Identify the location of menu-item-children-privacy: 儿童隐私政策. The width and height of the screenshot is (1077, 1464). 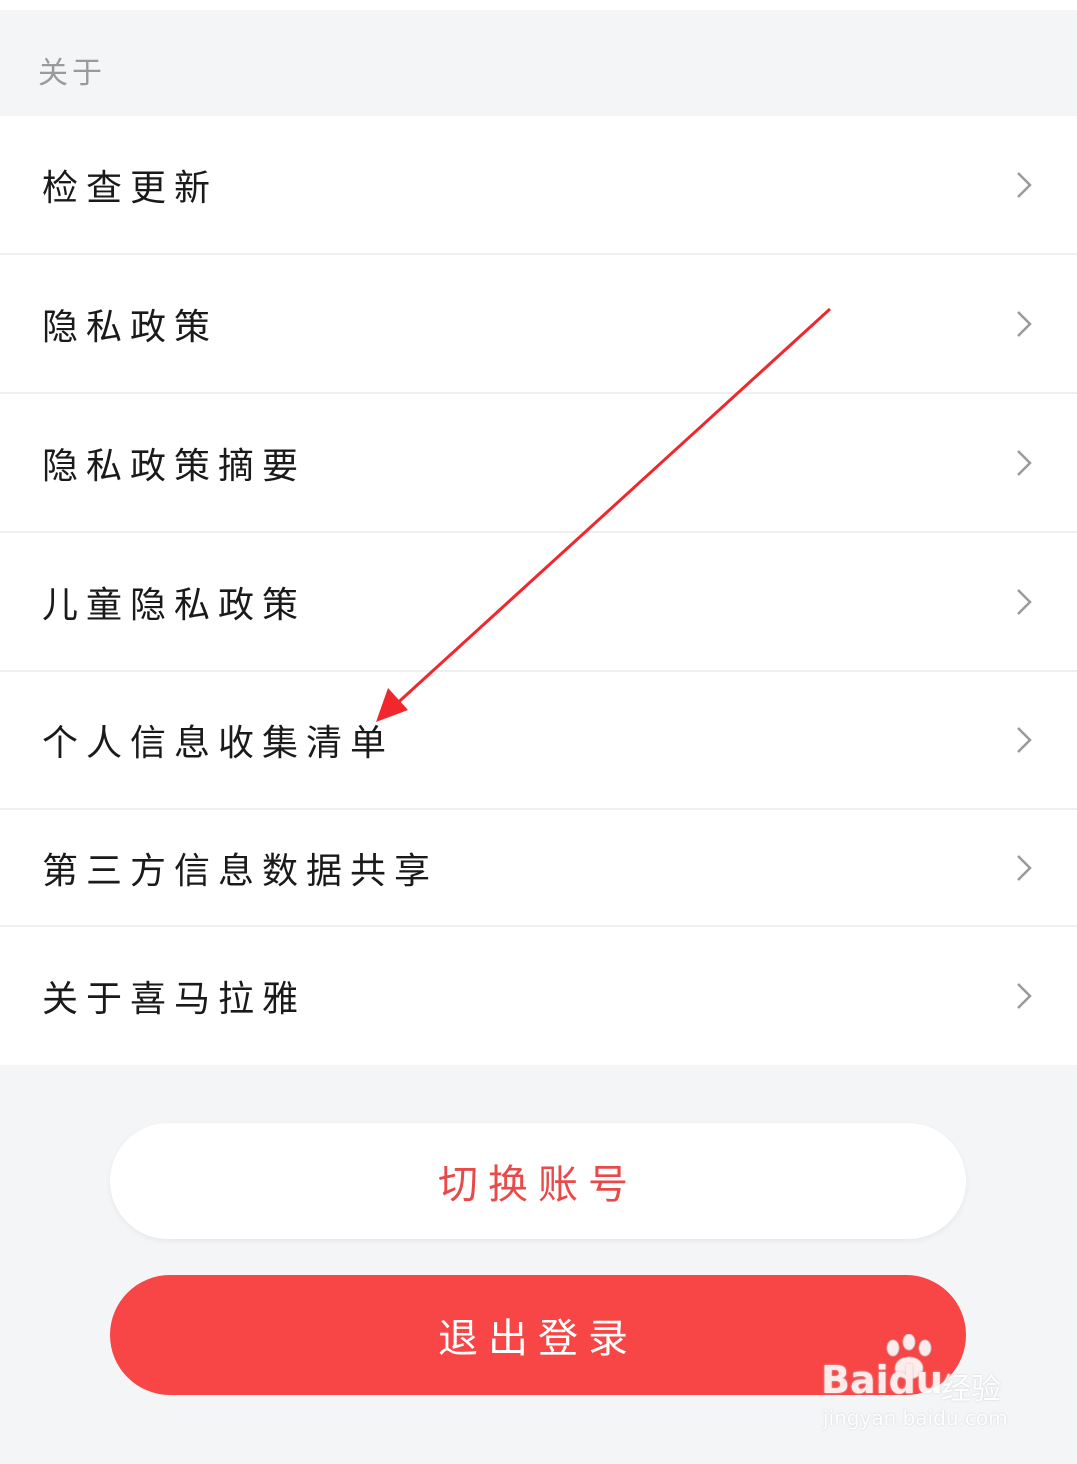
(538, 602).